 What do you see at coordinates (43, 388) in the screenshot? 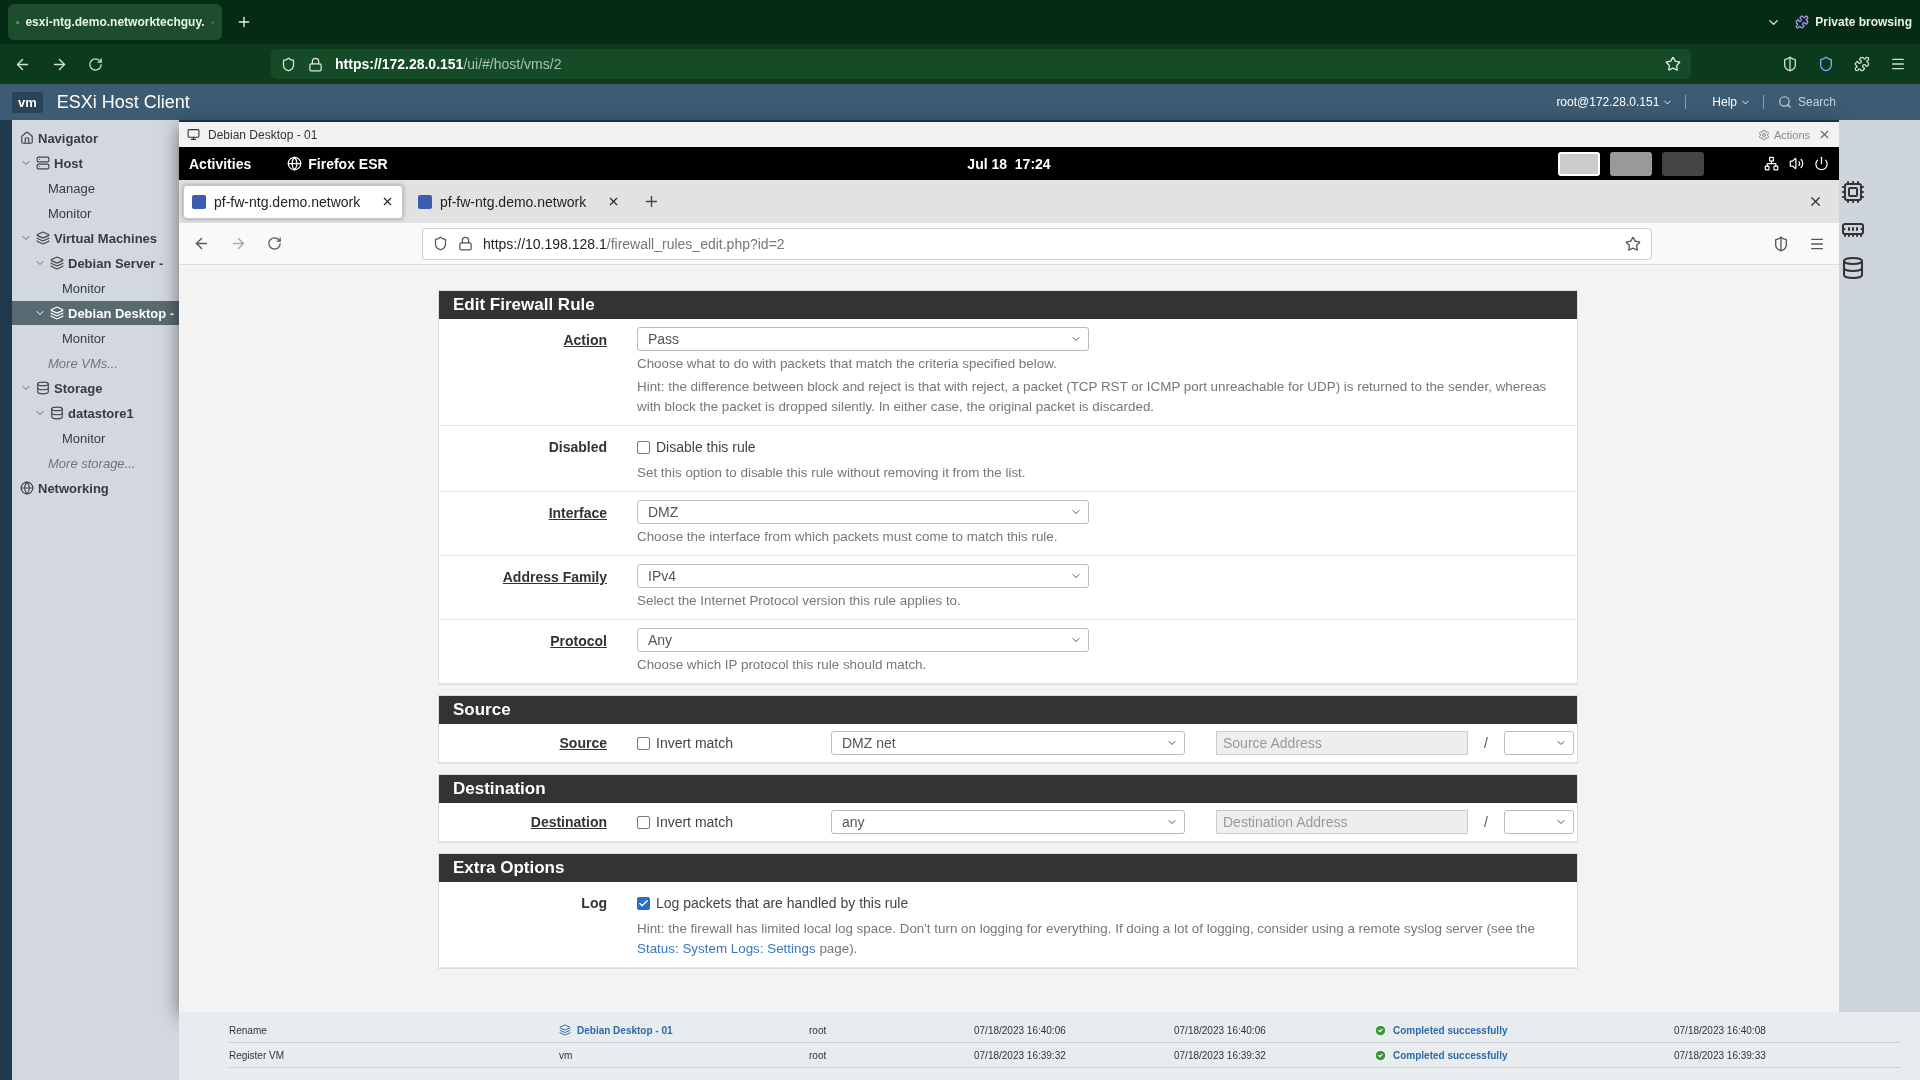
I see `database-icon` at bounding box center [43, 388].